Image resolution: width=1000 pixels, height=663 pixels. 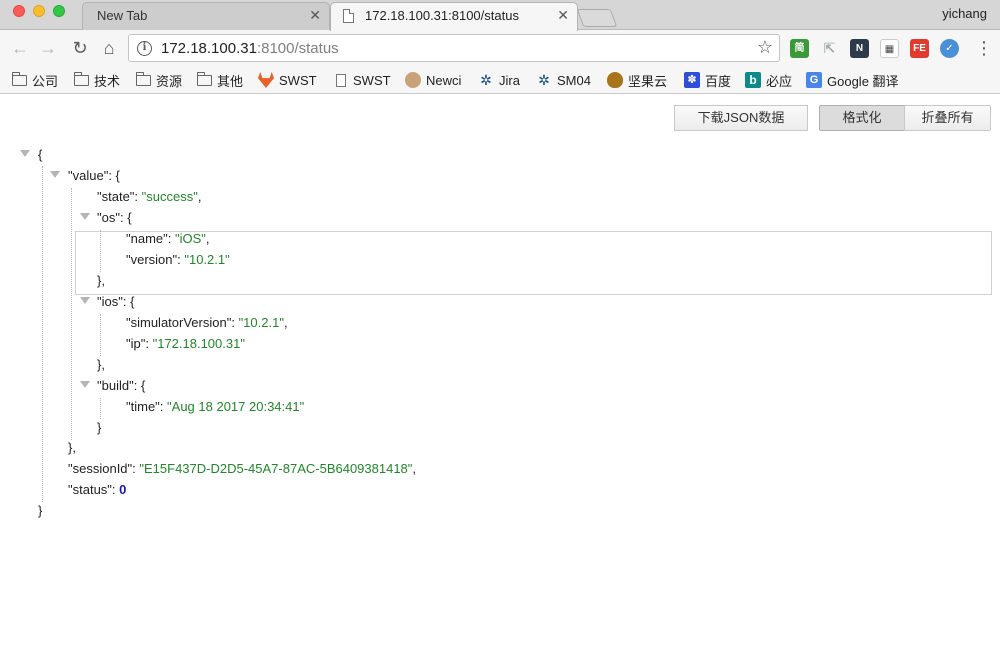 I want to click on close-window-button, so click(x=19, y=11).